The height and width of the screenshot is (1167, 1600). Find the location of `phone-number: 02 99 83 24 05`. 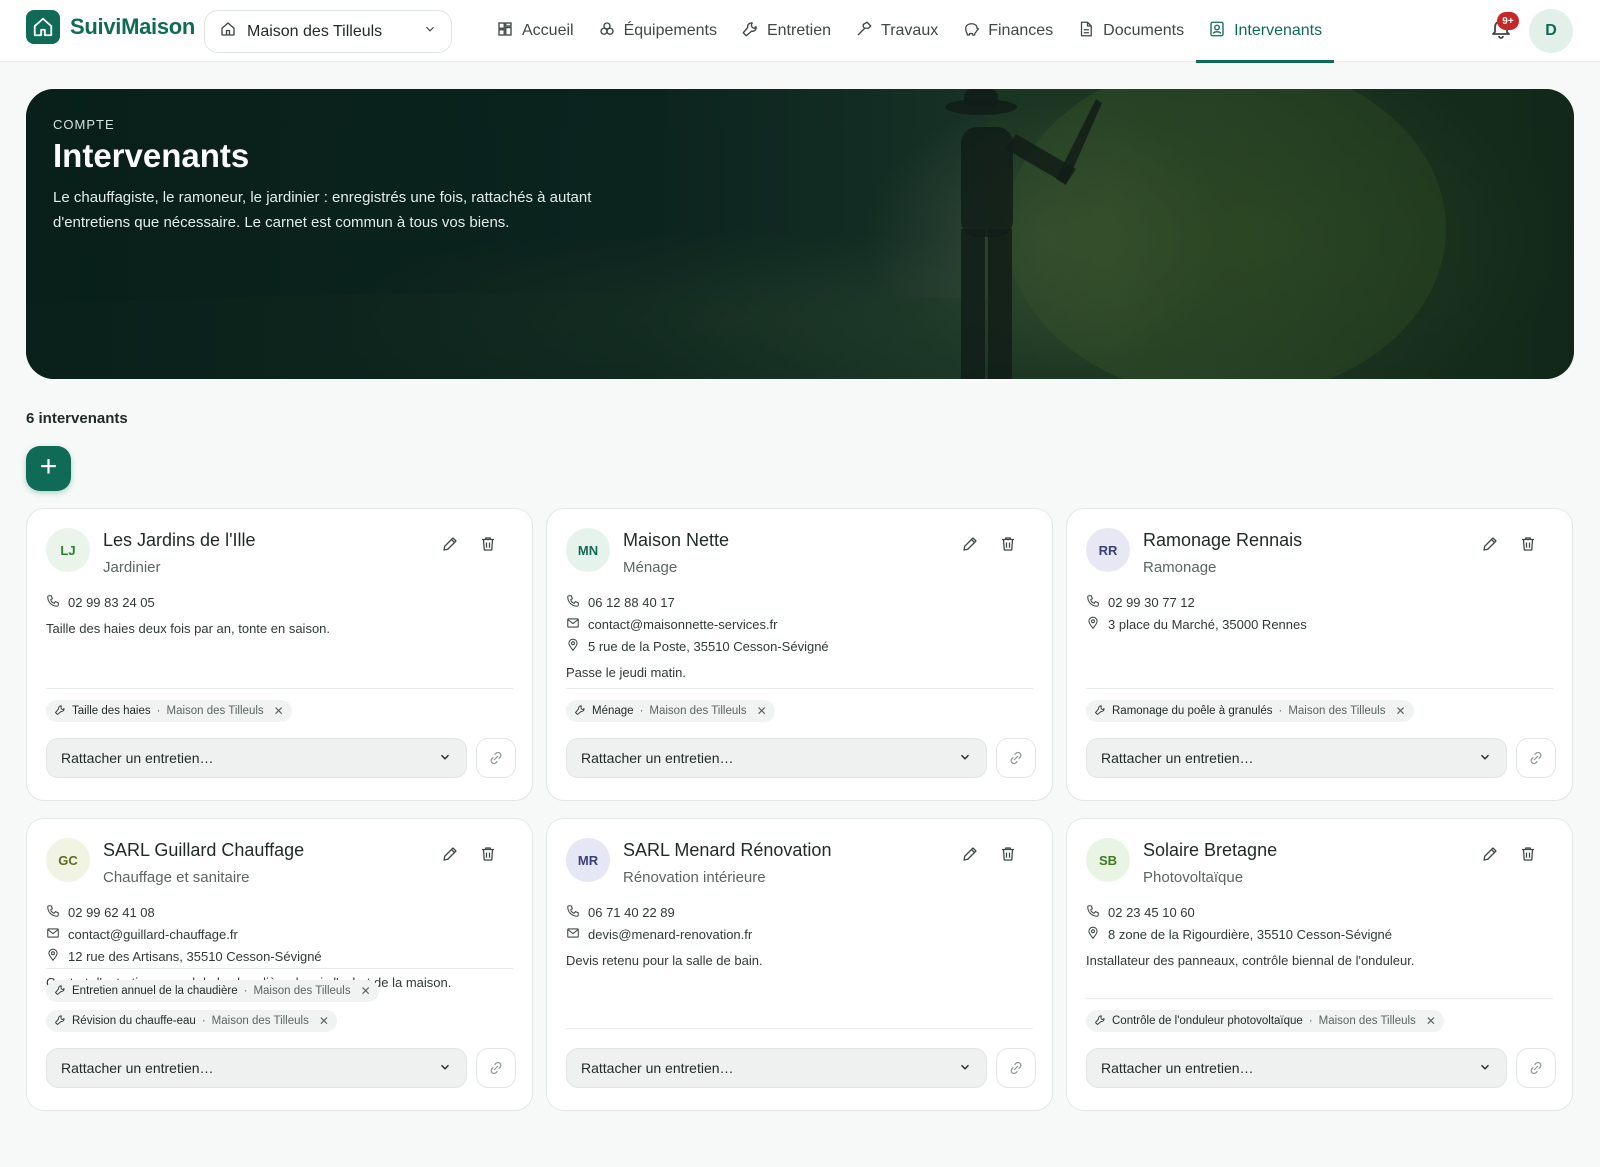

phone-number: 02 99 83 24 05 is located at coordinates (111, 602).